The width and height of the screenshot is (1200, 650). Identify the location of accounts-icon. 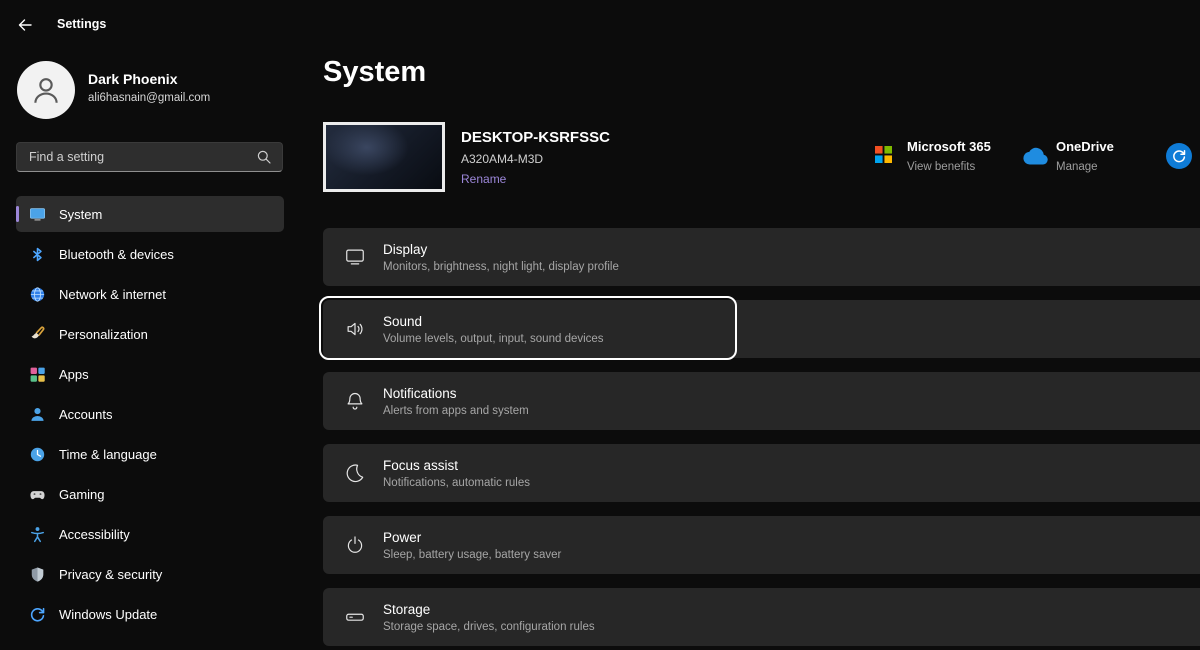
(37, 414).